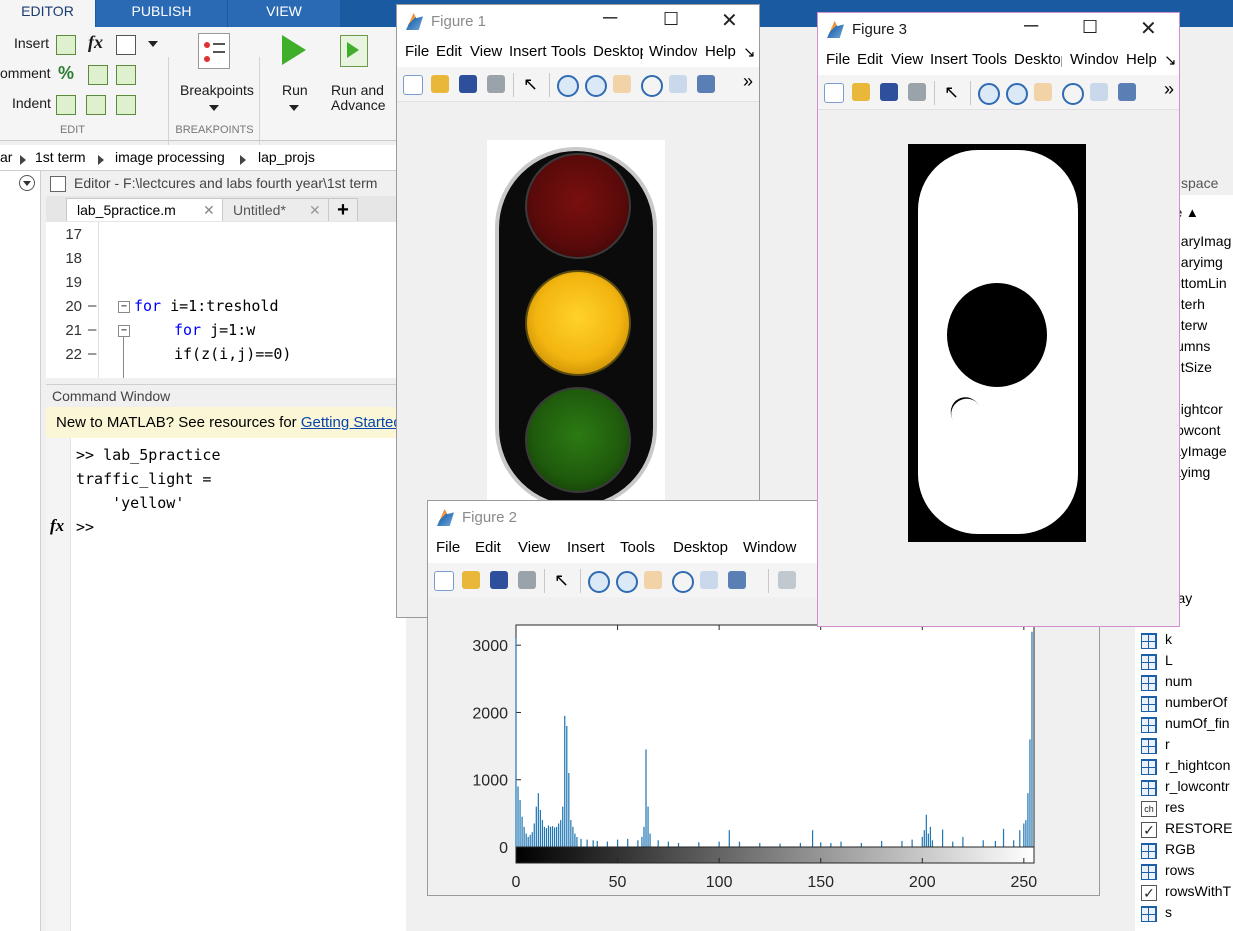 This screenshot has width=1233, height=931. I want to click on minimize-icon: ─, so click(1031, 26).